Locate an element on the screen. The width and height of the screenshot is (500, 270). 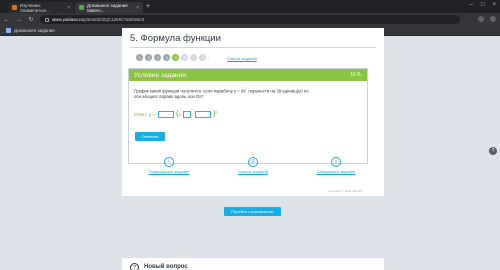
maximize-icon: □ is located at coordinates (483, 5).